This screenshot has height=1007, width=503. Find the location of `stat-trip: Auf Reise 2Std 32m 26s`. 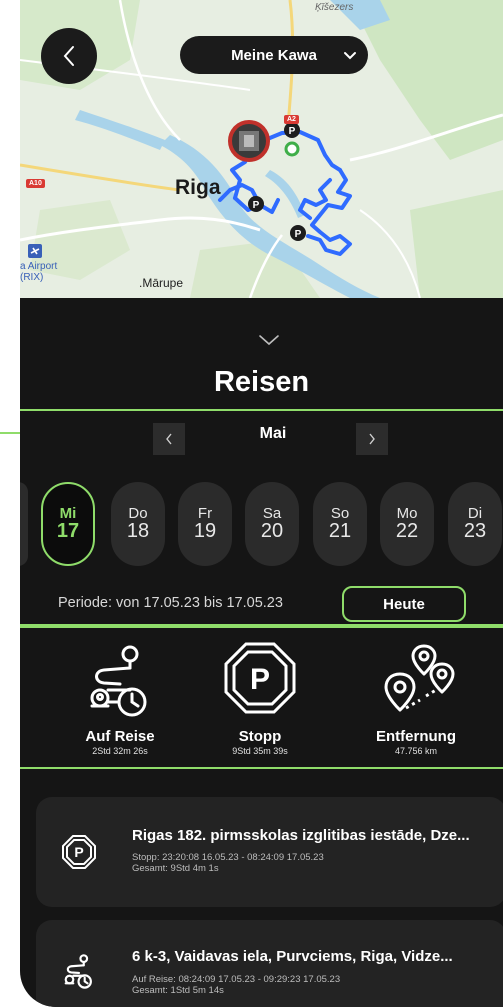

stat-trip: Auf Reise 2Std 32m 26s is located at coordinates (120, 698).